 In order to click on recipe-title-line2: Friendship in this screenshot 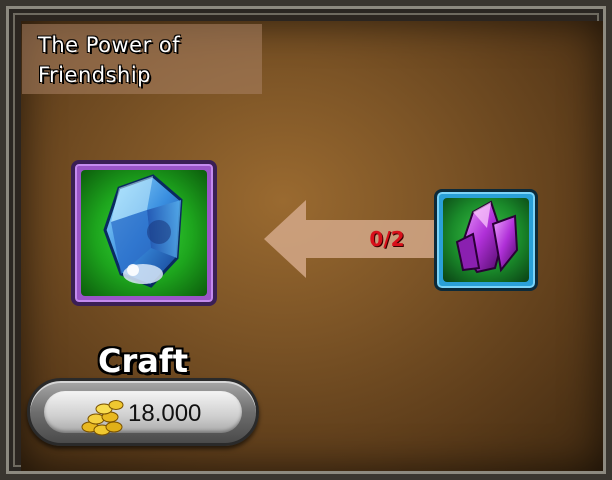, I will do `click(94, 75)`.